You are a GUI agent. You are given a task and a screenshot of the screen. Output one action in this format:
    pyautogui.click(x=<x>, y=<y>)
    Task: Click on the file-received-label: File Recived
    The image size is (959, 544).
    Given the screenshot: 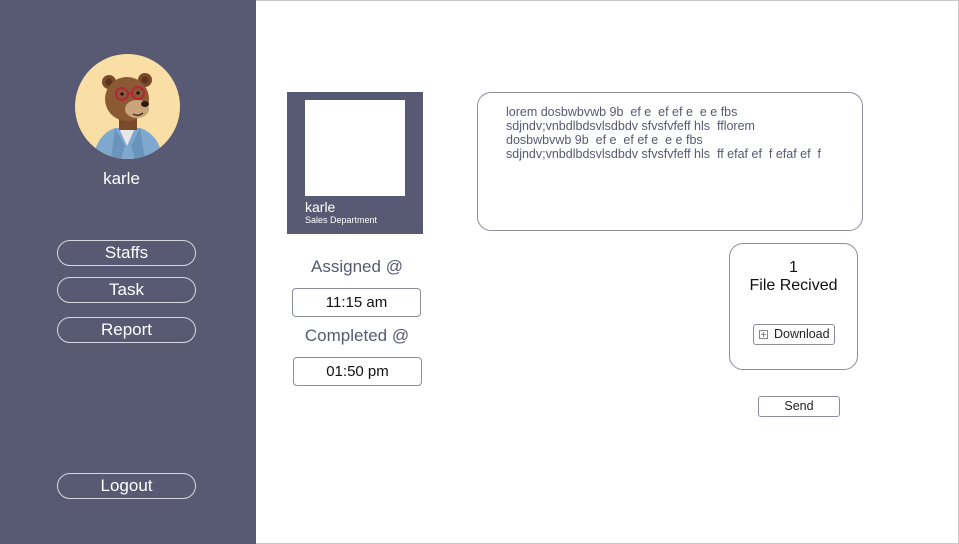 What is the action you would take?
    pyautogui.click(x=793, y=285)
    